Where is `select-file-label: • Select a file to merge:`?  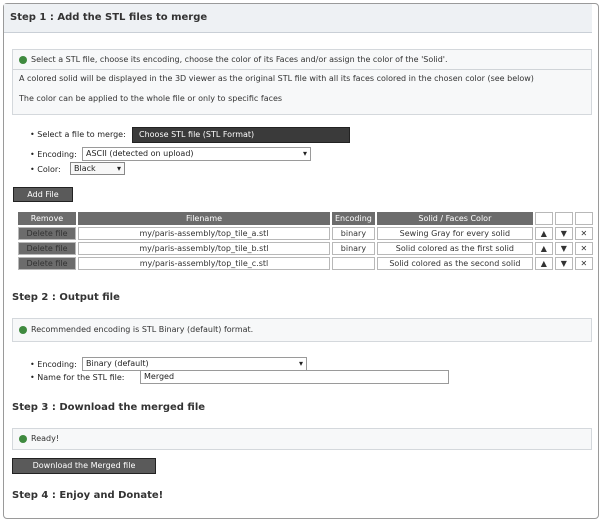 select-file-label: • Select a file to merge: is located at coordinates (78, 134).